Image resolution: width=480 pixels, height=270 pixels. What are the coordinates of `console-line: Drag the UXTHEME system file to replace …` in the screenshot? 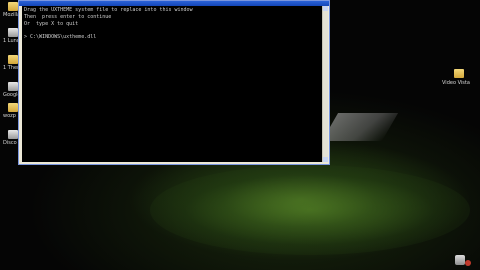 It's located at (108, 10).